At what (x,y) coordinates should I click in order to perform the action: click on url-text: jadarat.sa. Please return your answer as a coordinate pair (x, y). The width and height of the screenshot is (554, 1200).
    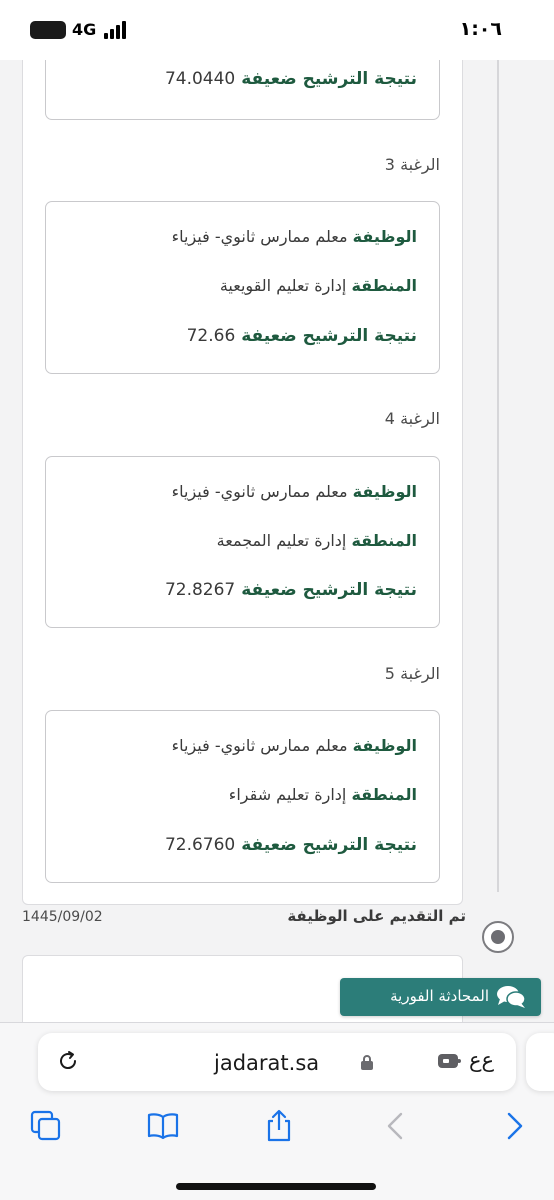
    Looking at the image, I should click on (266, 1063).